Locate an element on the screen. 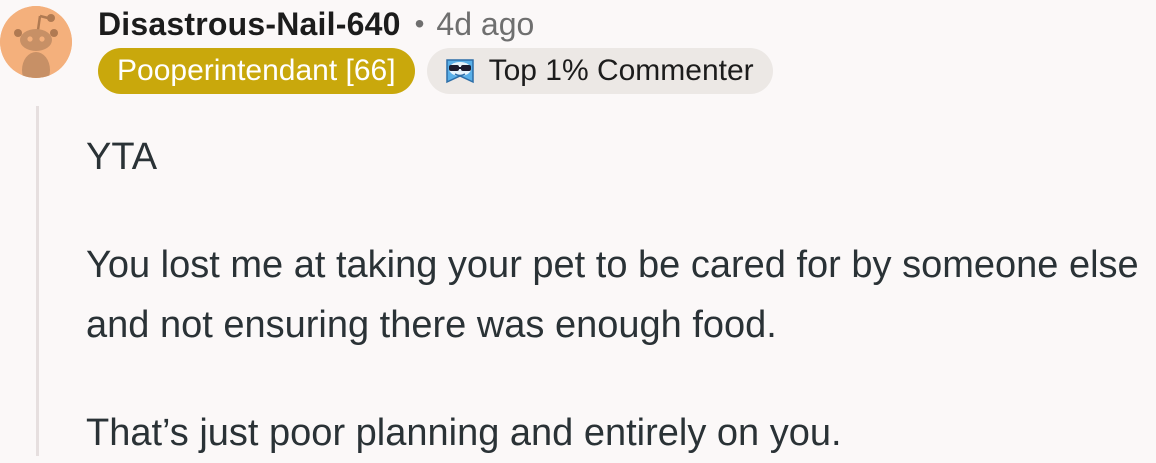 Image resolution: width=1156 pixels, height=463 pixels. username-link: Disastrous-Nail-640 is located at coordinates (249, 24).